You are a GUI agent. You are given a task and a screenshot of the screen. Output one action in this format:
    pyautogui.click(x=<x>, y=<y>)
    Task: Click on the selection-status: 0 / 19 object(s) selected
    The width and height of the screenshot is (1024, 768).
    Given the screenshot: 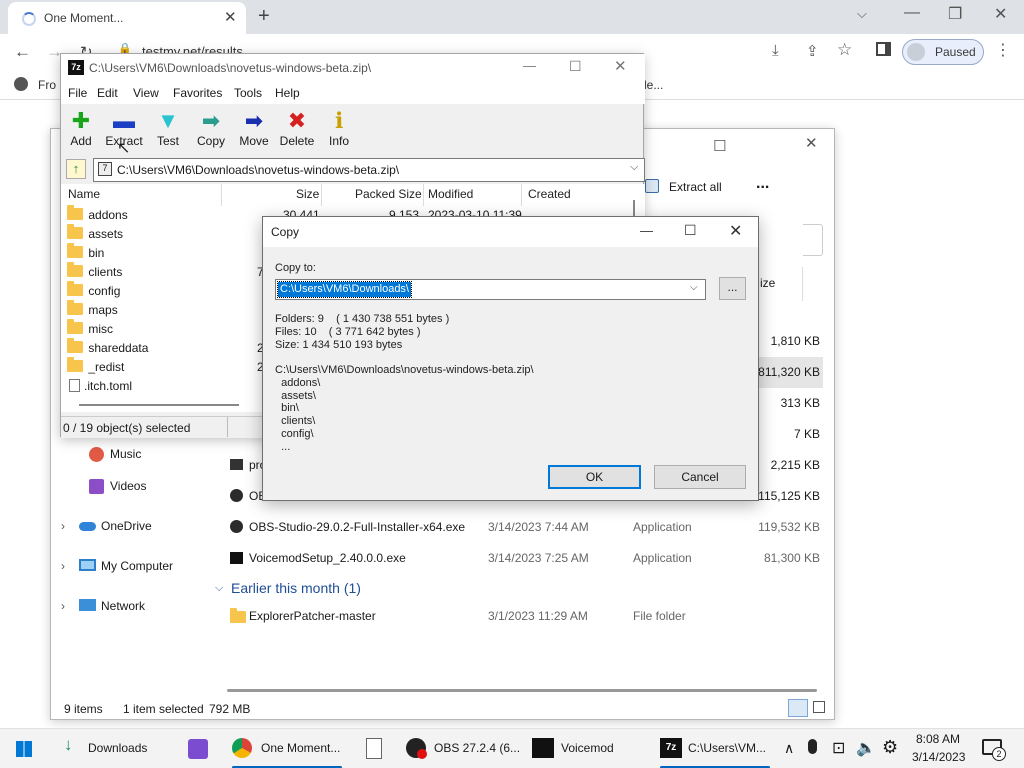 What is the action you would take?
    pyautogui.click(x=127, y=428)
    